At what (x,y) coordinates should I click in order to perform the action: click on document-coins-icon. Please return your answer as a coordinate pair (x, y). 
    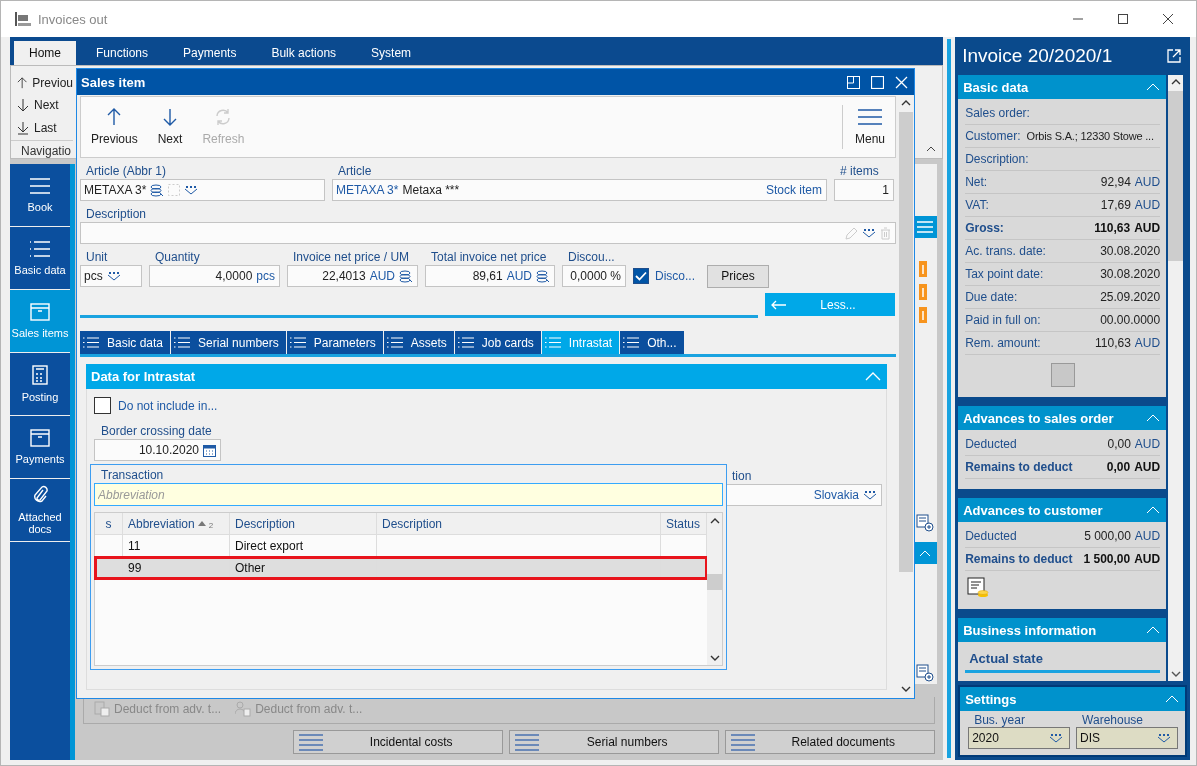
    Looking at the image, I should click on (978, 588).